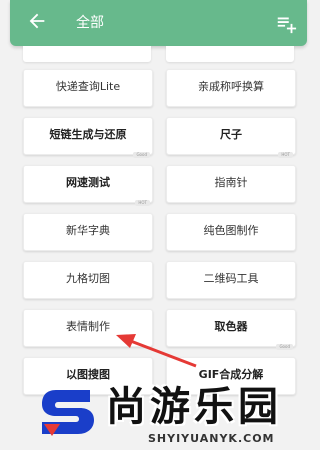 The image size is (320, 450). I want to click on watermark-logo-icon, so click(68, 413).